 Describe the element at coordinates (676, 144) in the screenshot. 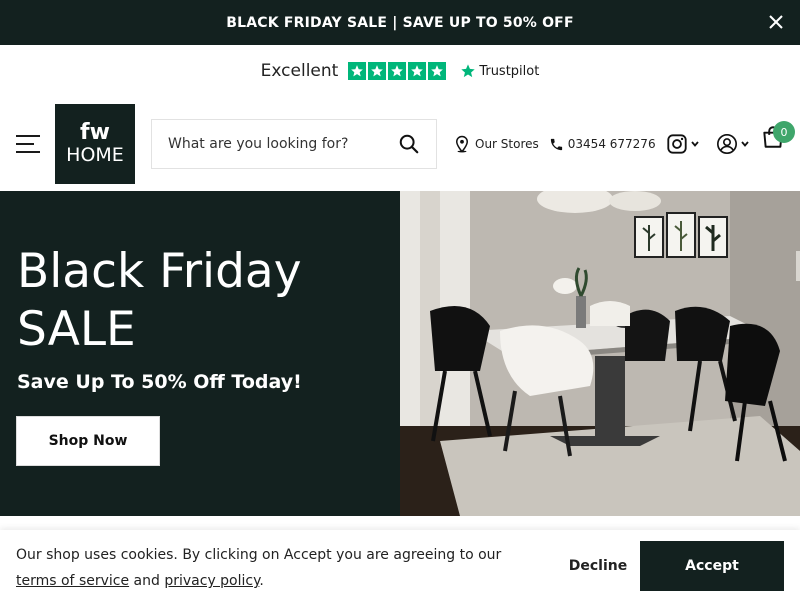

I see `instagram-icon` at that location.